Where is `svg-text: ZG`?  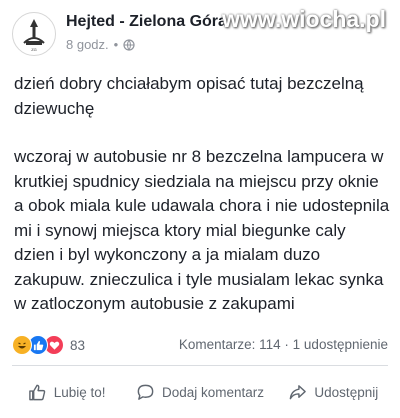 svg-text: ZG is located at coordinates (34, 49).